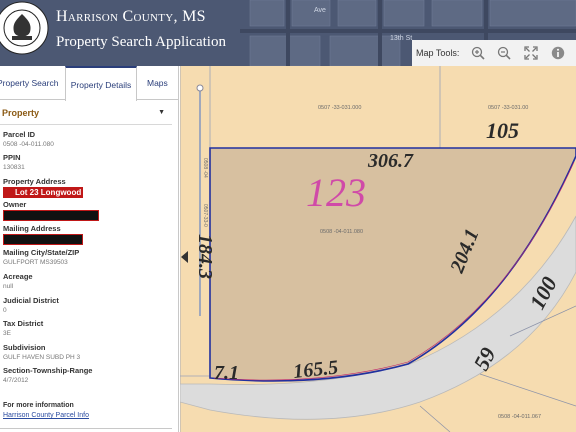 The width and height of the screenshot is (576, 432). I want to click on field-value: 0, so click(5, 310).